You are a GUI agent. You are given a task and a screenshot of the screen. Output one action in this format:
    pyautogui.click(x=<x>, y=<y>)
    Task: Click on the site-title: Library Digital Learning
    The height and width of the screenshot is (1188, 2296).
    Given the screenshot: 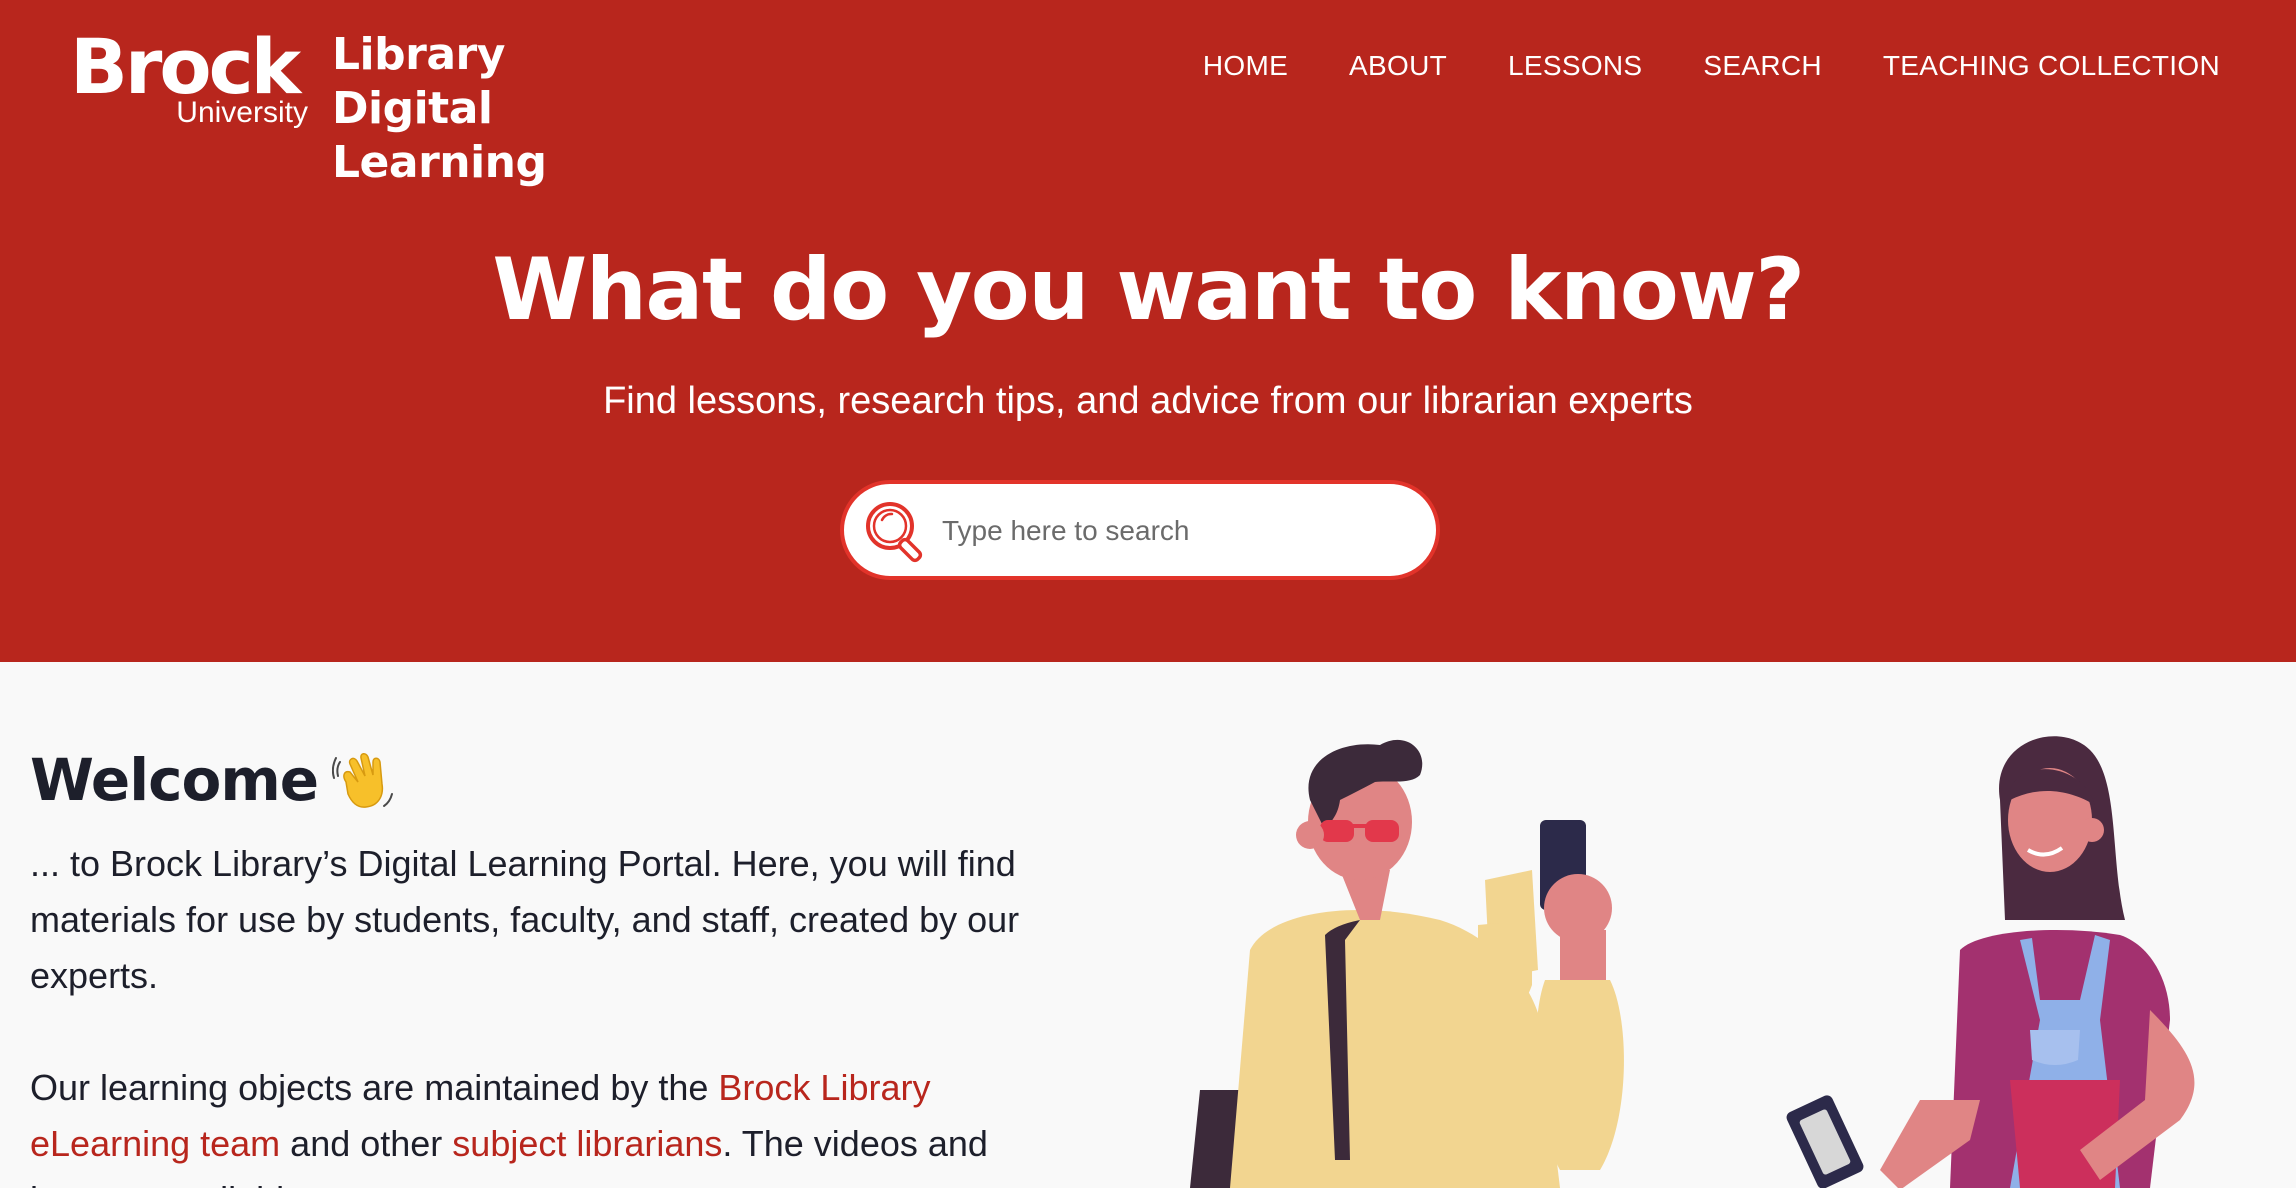 What is the action you would take?
    pyautogui.click(x=502, y=109)
    